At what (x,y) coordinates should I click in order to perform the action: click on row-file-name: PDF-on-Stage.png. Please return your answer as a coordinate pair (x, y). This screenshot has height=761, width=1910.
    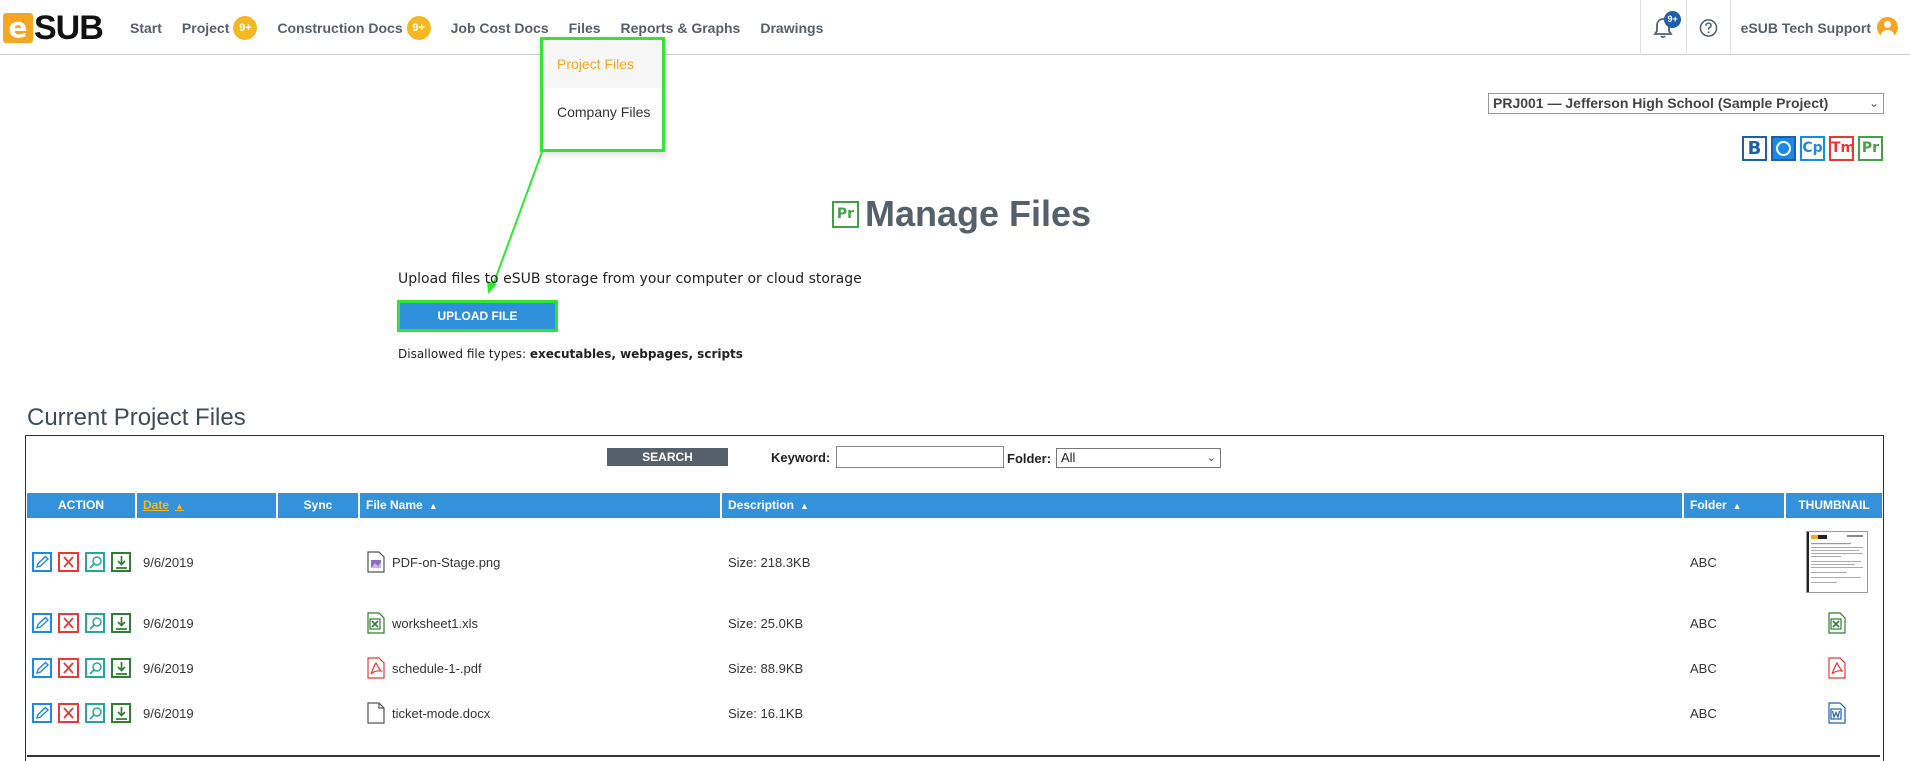
    Looking at the image, I should click on (541, 562).